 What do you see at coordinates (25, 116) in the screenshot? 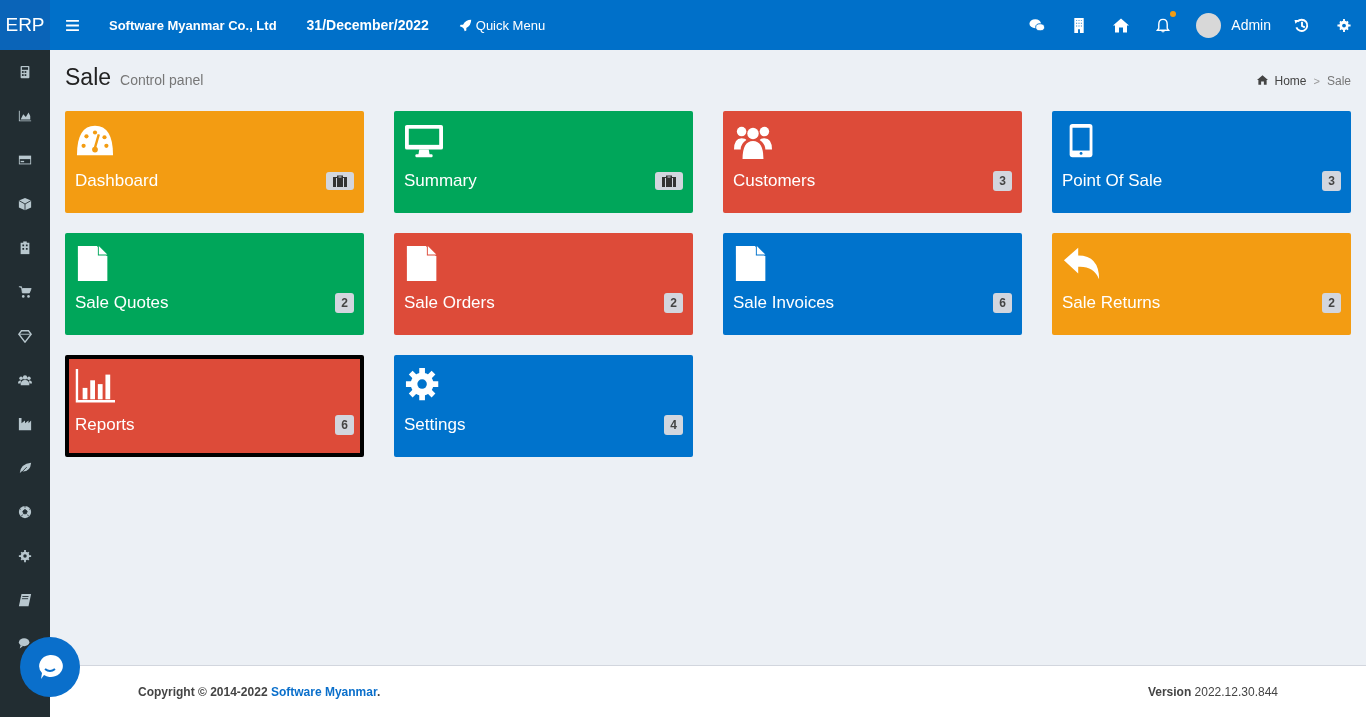
I see `area-chart-icon` at bounding box center [25, 116].